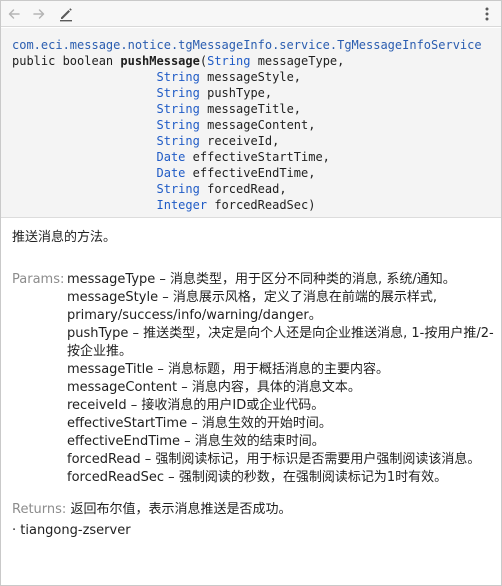  I want to click on arrow-left-icon, so click(14, 14).